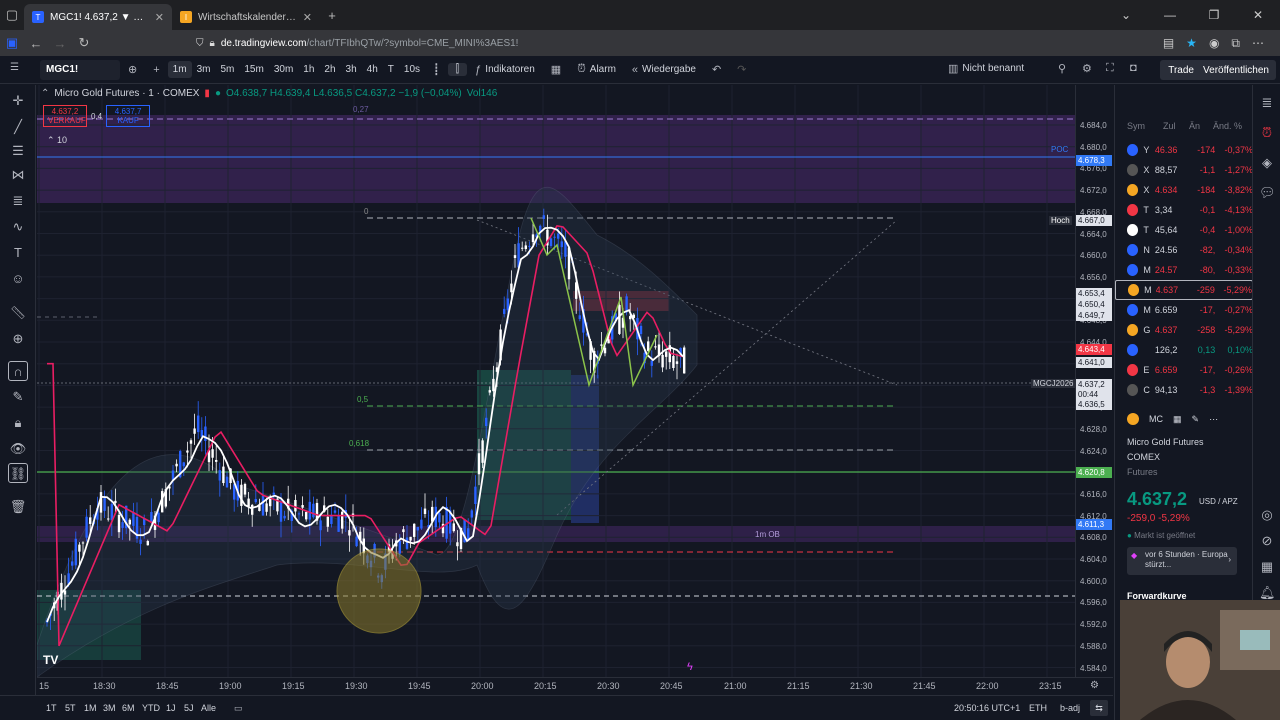  Describe the element at coordinates (18, 253) in the screenshot. I see `text-icon: T` at that location.